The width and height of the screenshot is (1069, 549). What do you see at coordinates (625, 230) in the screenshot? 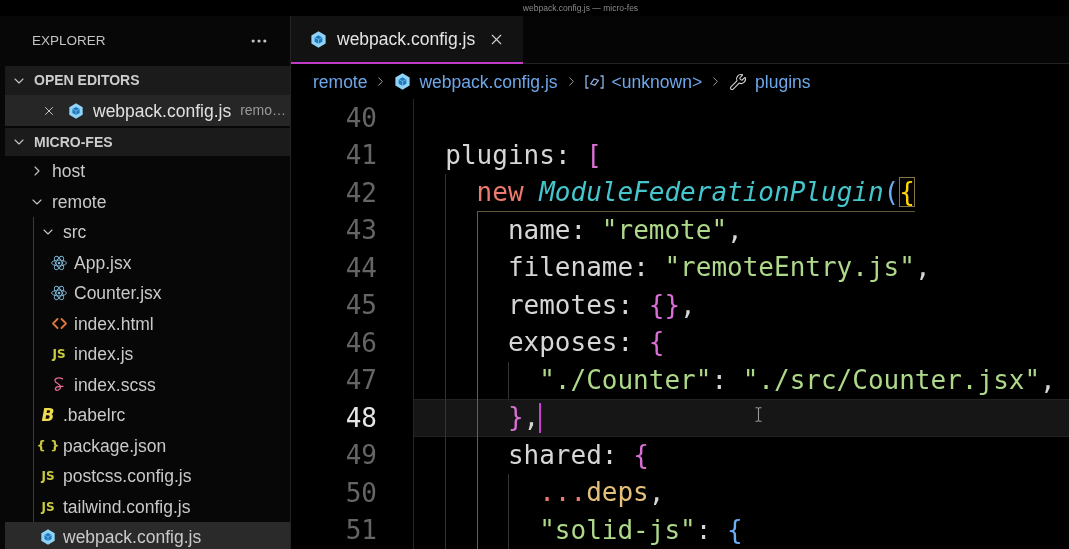
I see `code-line: name: "remote",` at bounding box center [625, 230].